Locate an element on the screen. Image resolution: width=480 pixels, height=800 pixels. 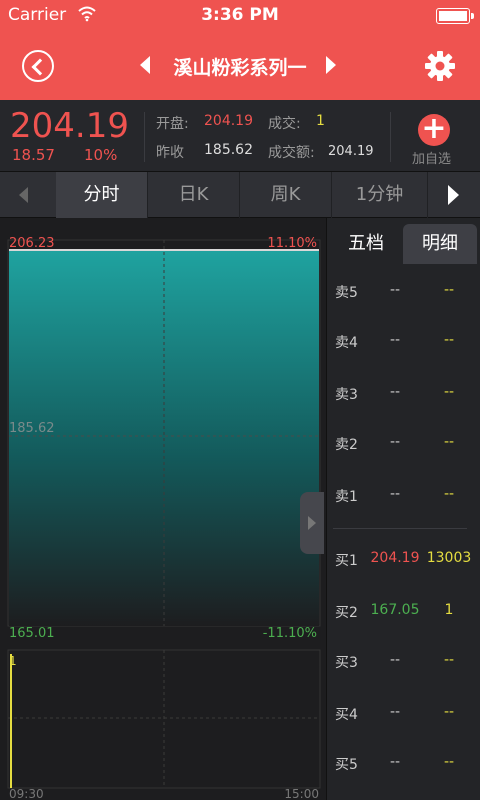
ask-level-label: 卖2 is located at coordinates (346, 445).